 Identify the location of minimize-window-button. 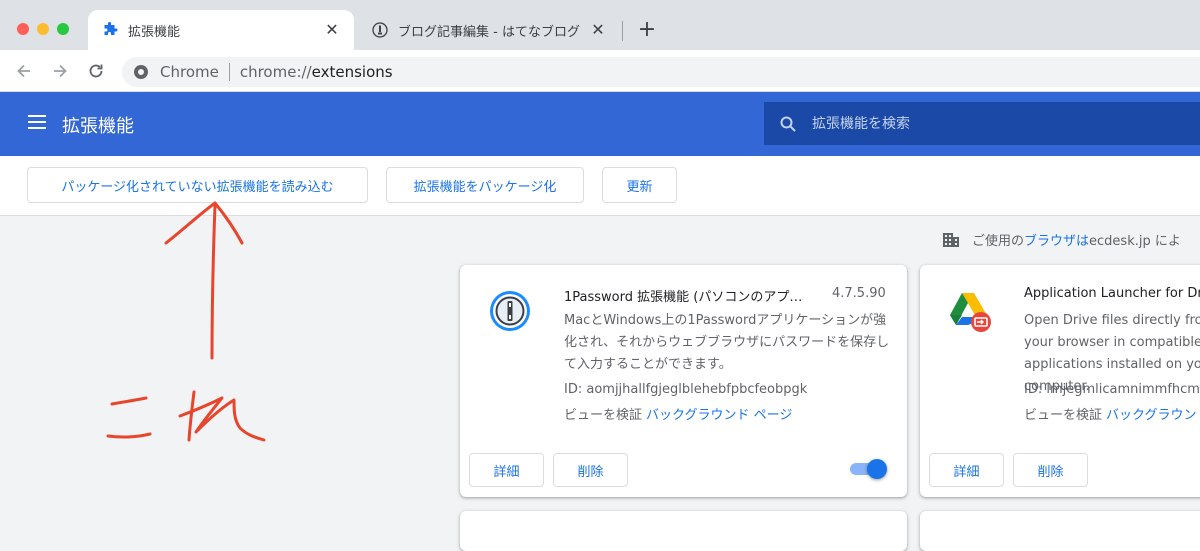
(43, 29).